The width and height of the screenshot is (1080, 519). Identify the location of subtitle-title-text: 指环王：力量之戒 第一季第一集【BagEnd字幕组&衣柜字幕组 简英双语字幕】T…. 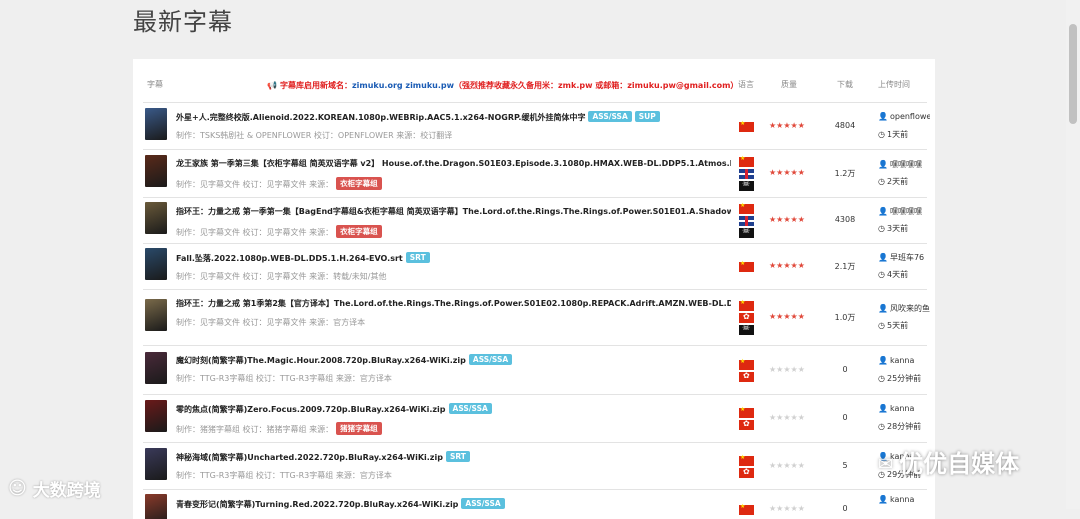
(453, 211).